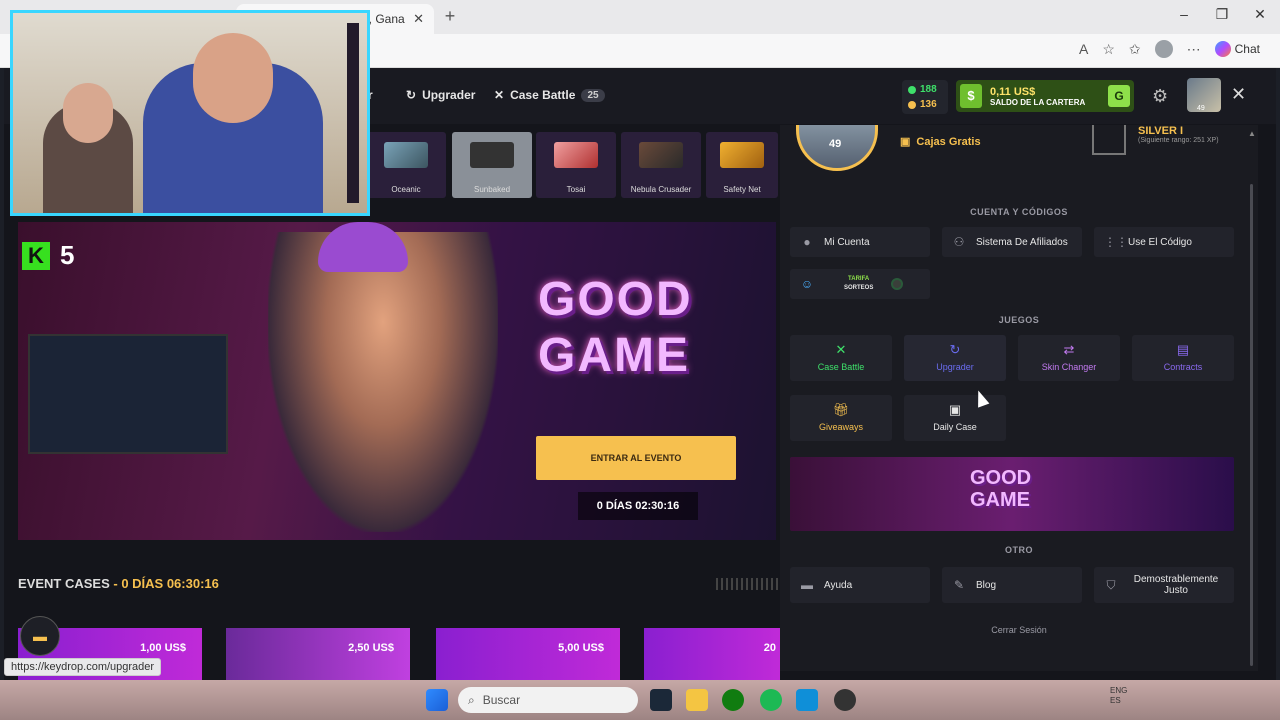 The width and height of the screenshot is (1280, 720). Describe the element at coordinates (528, 654) in the screenshot. I see `event-case-card: 5,00 US$` at that location.